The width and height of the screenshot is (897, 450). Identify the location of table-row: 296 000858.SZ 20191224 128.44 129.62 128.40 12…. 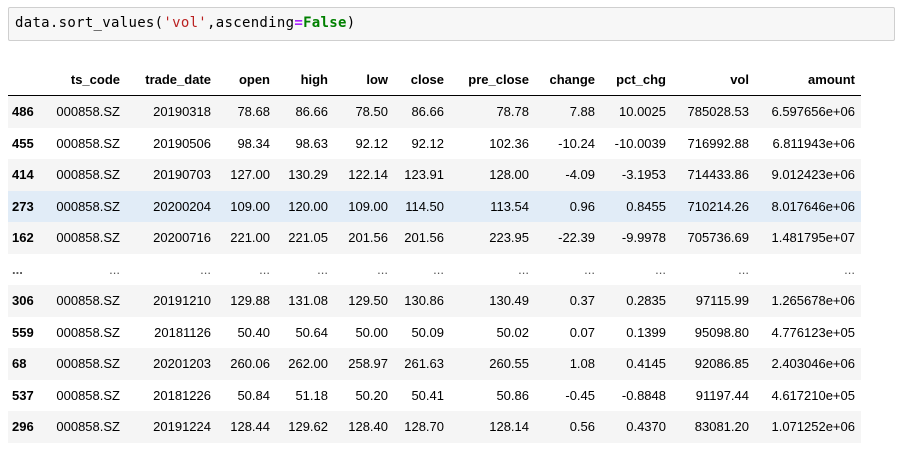
(434, 427).